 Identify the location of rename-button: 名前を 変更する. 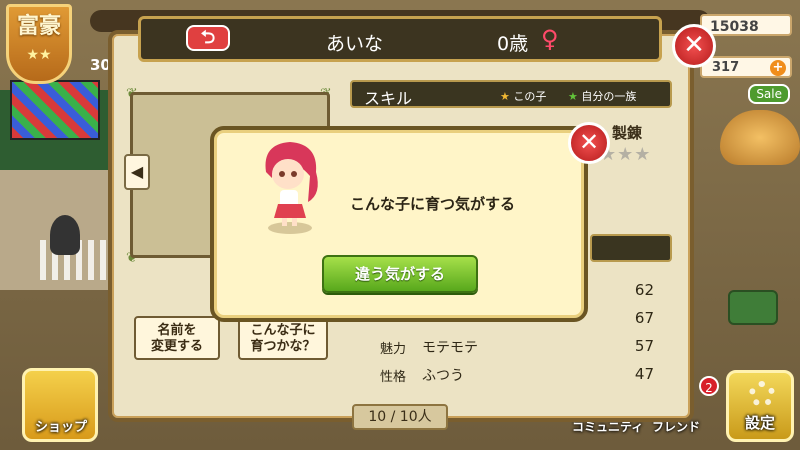
(177, 338).